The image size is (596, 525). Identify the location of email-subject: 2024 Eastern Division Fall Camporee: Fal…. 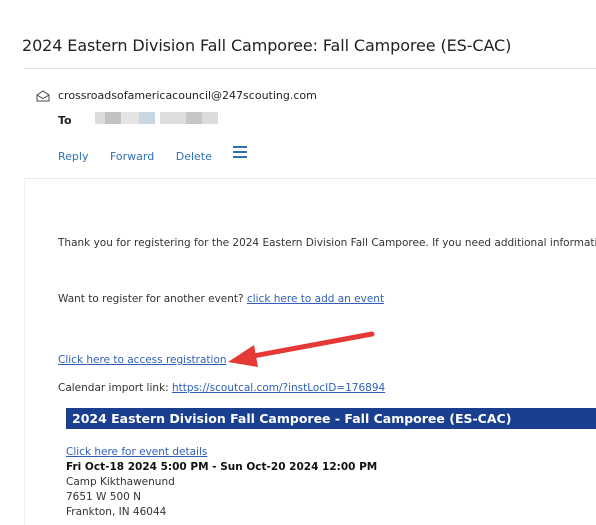
(267, 45).